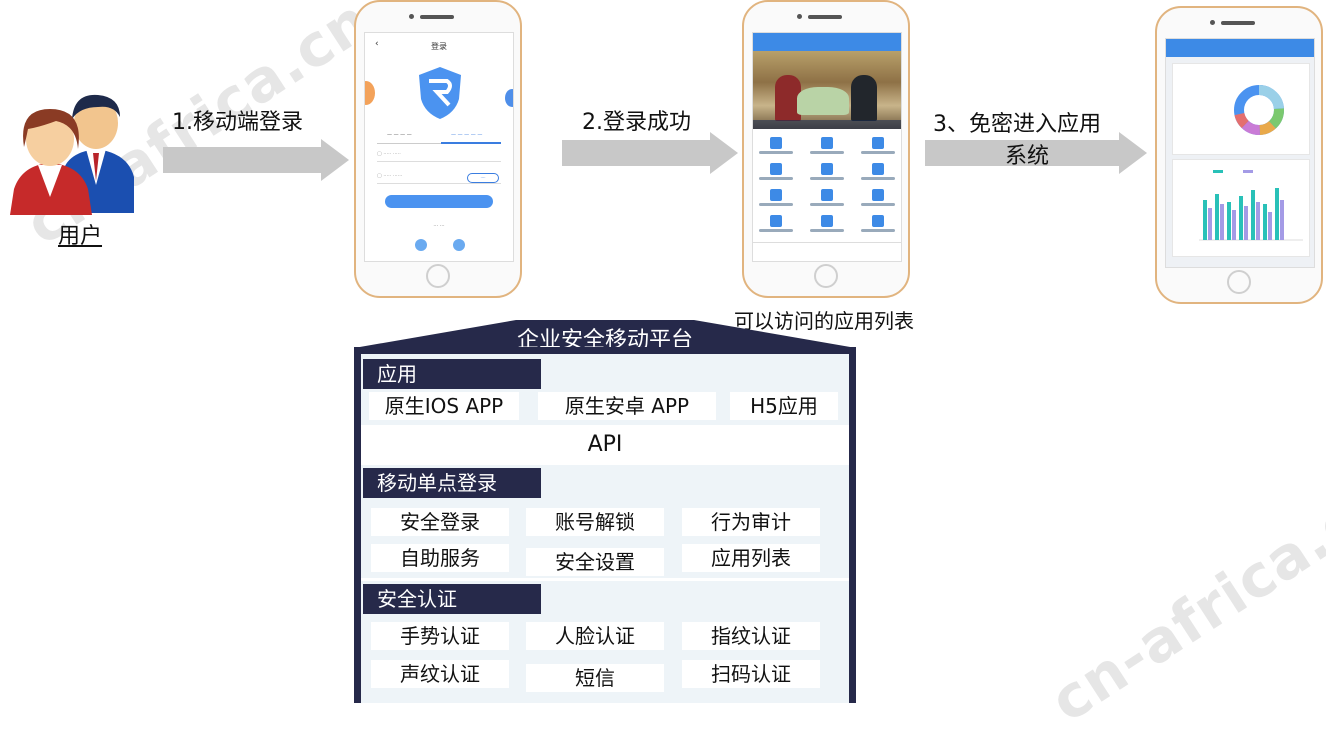  I want to click on sso-app-list: 应用列表, so click(751, 558).